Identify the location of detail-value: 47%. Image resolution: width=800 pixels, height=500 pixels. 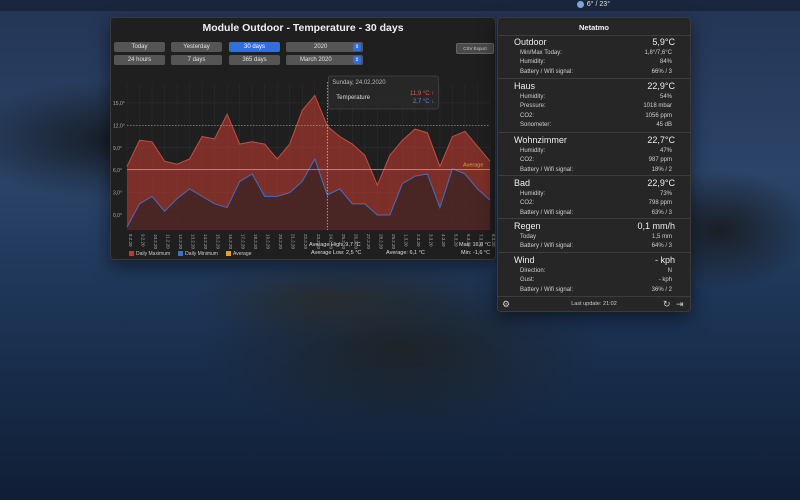
(665, 151).